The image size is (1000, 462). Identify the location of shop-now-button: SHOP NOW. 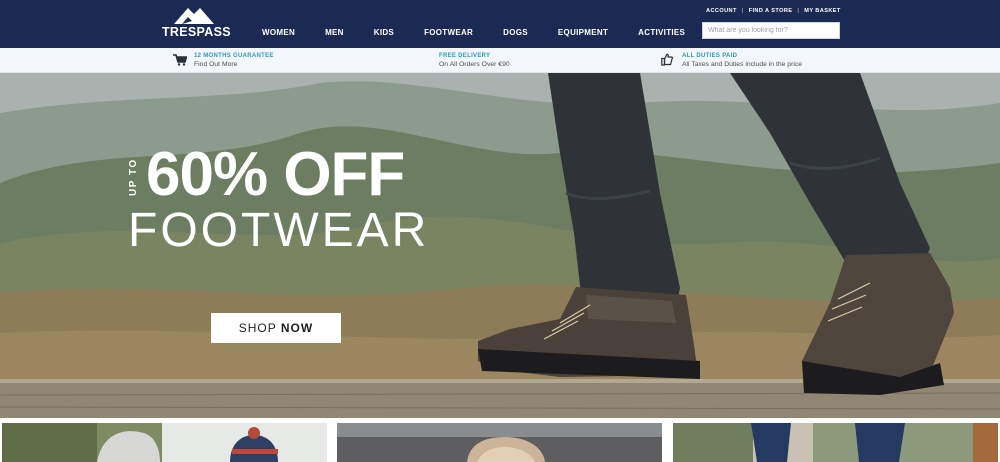
(276, 328).